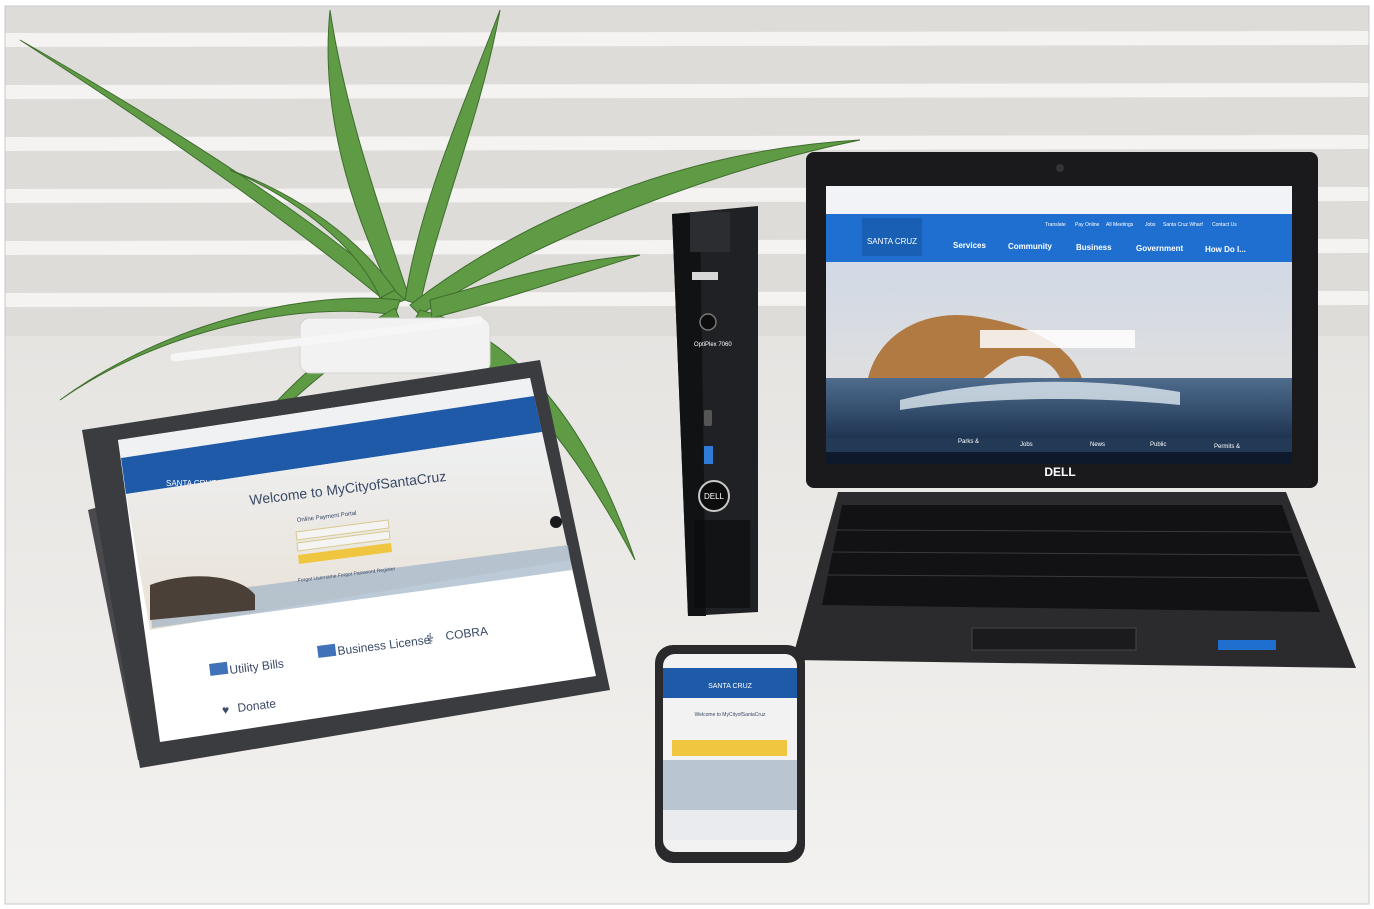 The image size is (1374, 909). Describe the element at coordinates (969, 245) in the screenshot. I see `nav-services: Services` at that location.